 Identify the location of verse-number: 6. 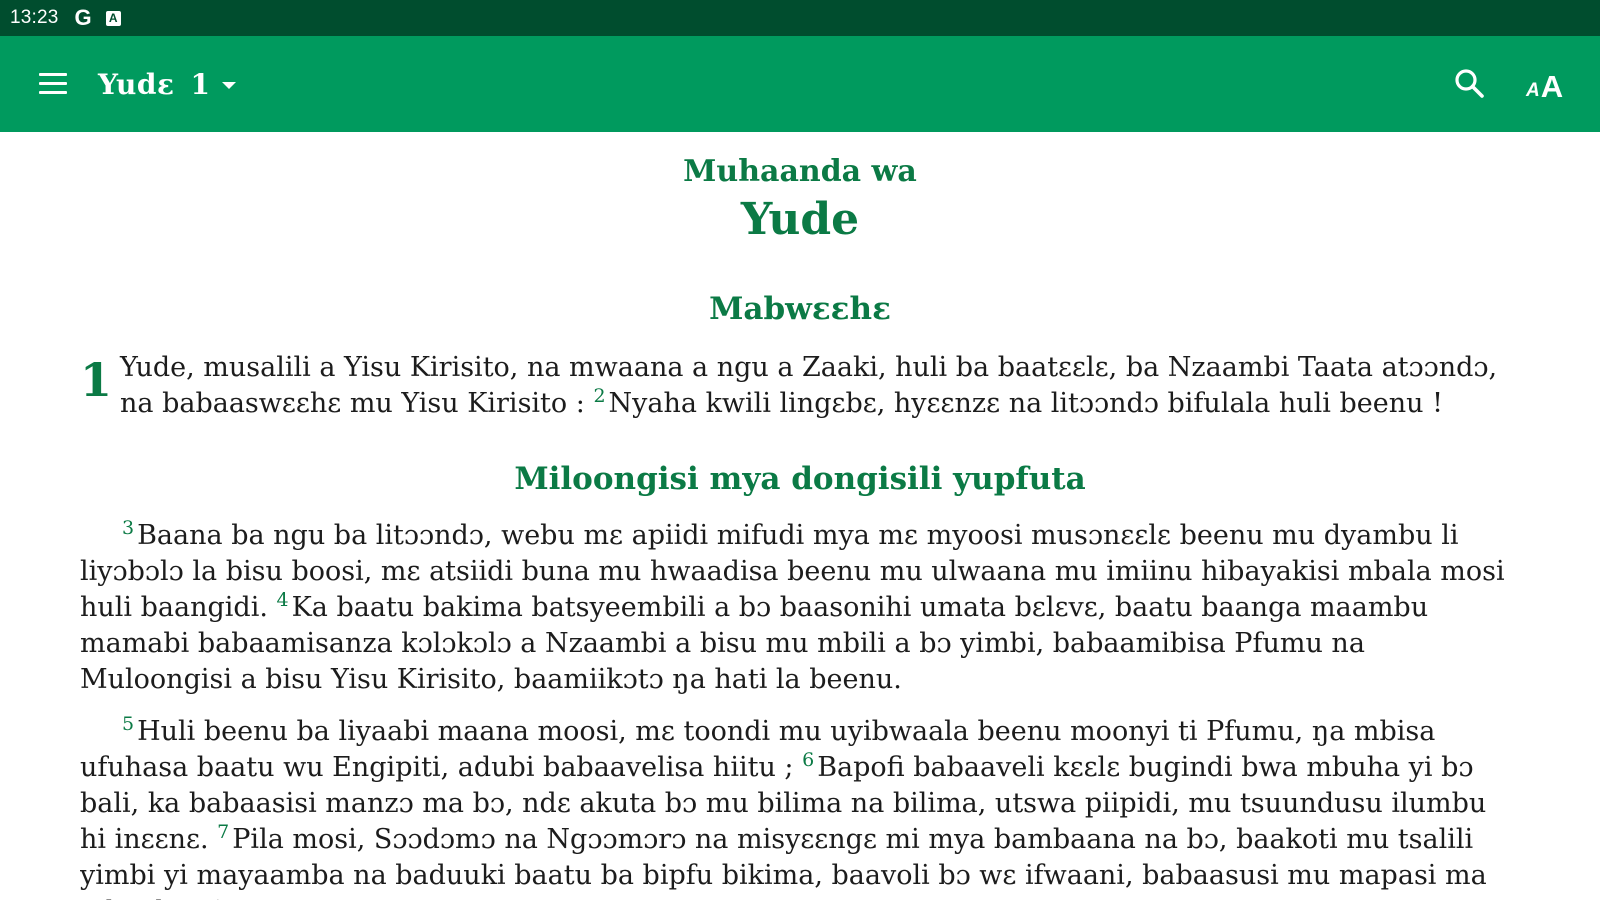
(808, 760).